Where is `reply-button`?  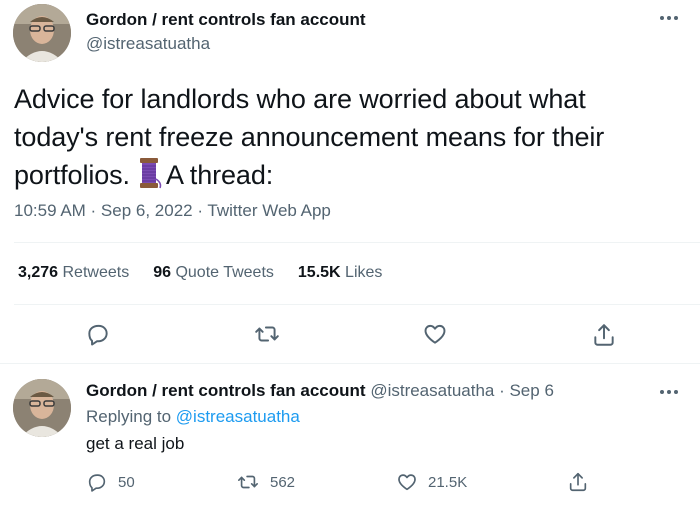 reply-button is located at coordinates (98, 334).